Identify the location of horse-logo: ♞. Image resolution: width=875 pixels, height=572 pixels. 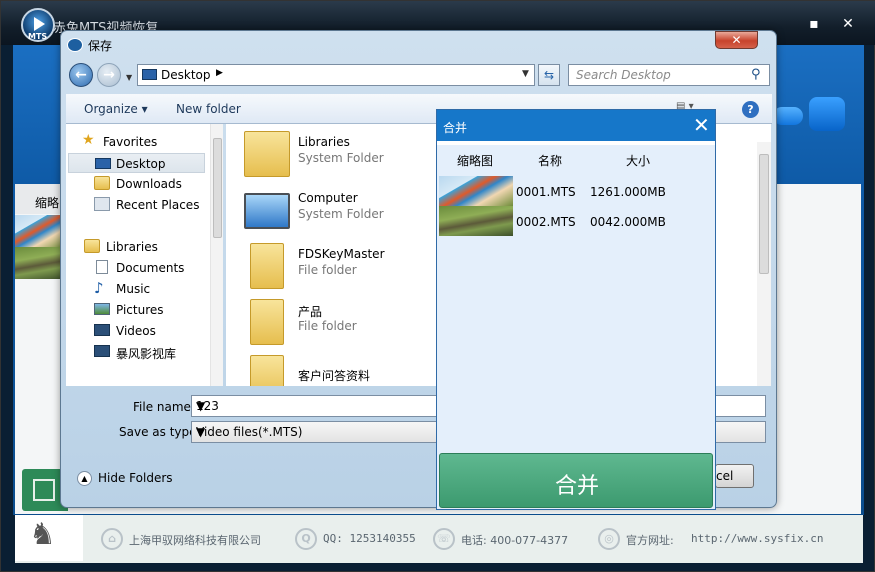
(49, 538).